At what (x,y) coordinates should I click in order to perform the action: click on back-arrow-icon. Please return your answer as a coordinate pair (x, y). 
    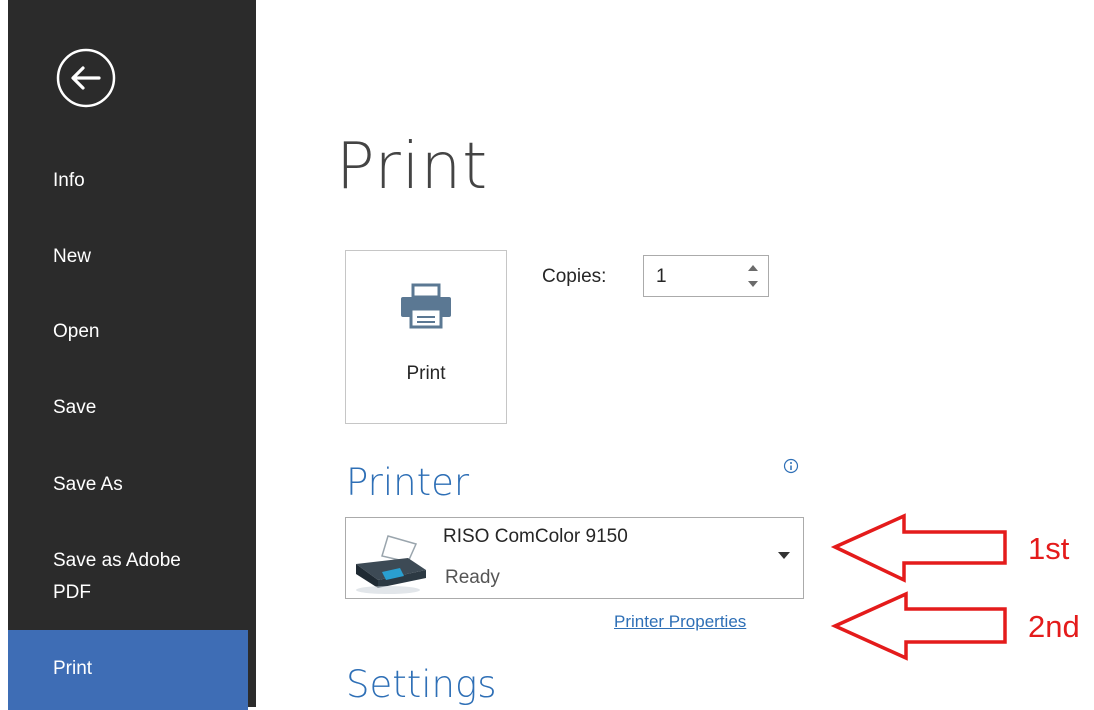
    Looking at the image, I should click on (86, 78).